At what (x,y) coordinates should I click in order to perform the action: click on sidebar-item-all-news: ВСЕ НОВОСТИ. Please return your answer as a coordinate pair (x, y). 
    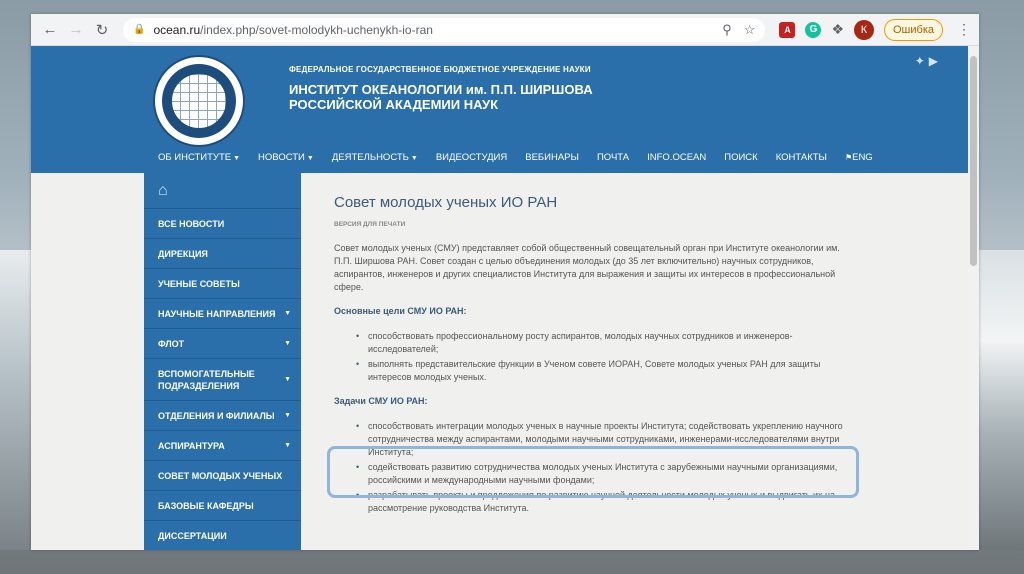
    Looking at the image, I should click on (222, 224).